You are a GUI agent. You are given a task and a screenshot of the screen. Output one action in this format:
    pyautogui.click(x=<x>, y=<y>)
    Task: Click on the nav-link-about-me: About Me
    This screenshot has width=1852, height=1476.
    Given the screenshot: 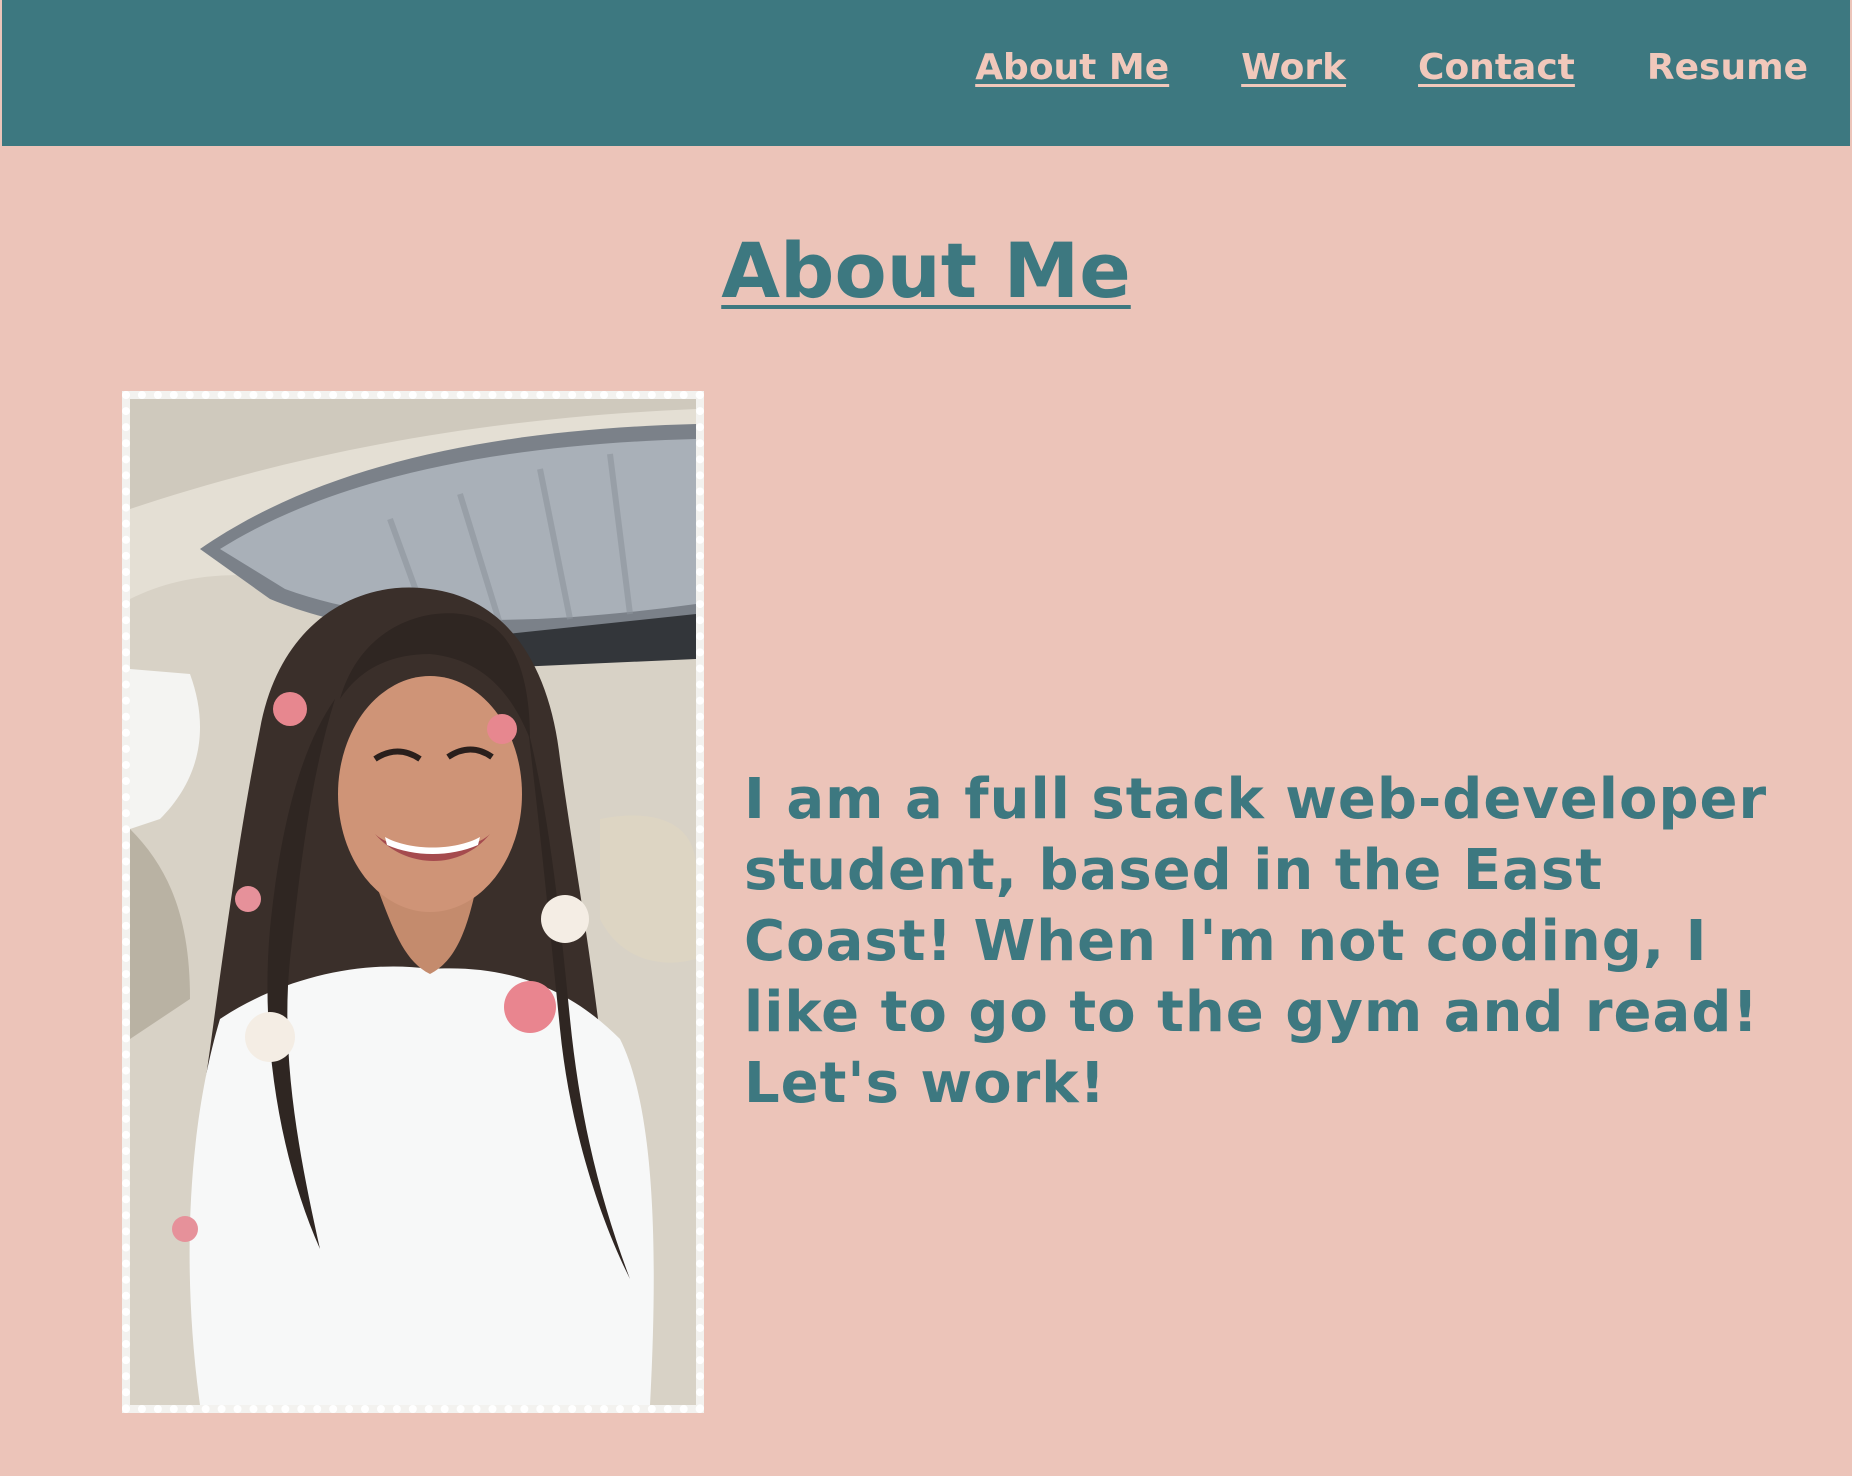 What is the action you would take?
    pyautogui.click(x=1072, y=68)
    